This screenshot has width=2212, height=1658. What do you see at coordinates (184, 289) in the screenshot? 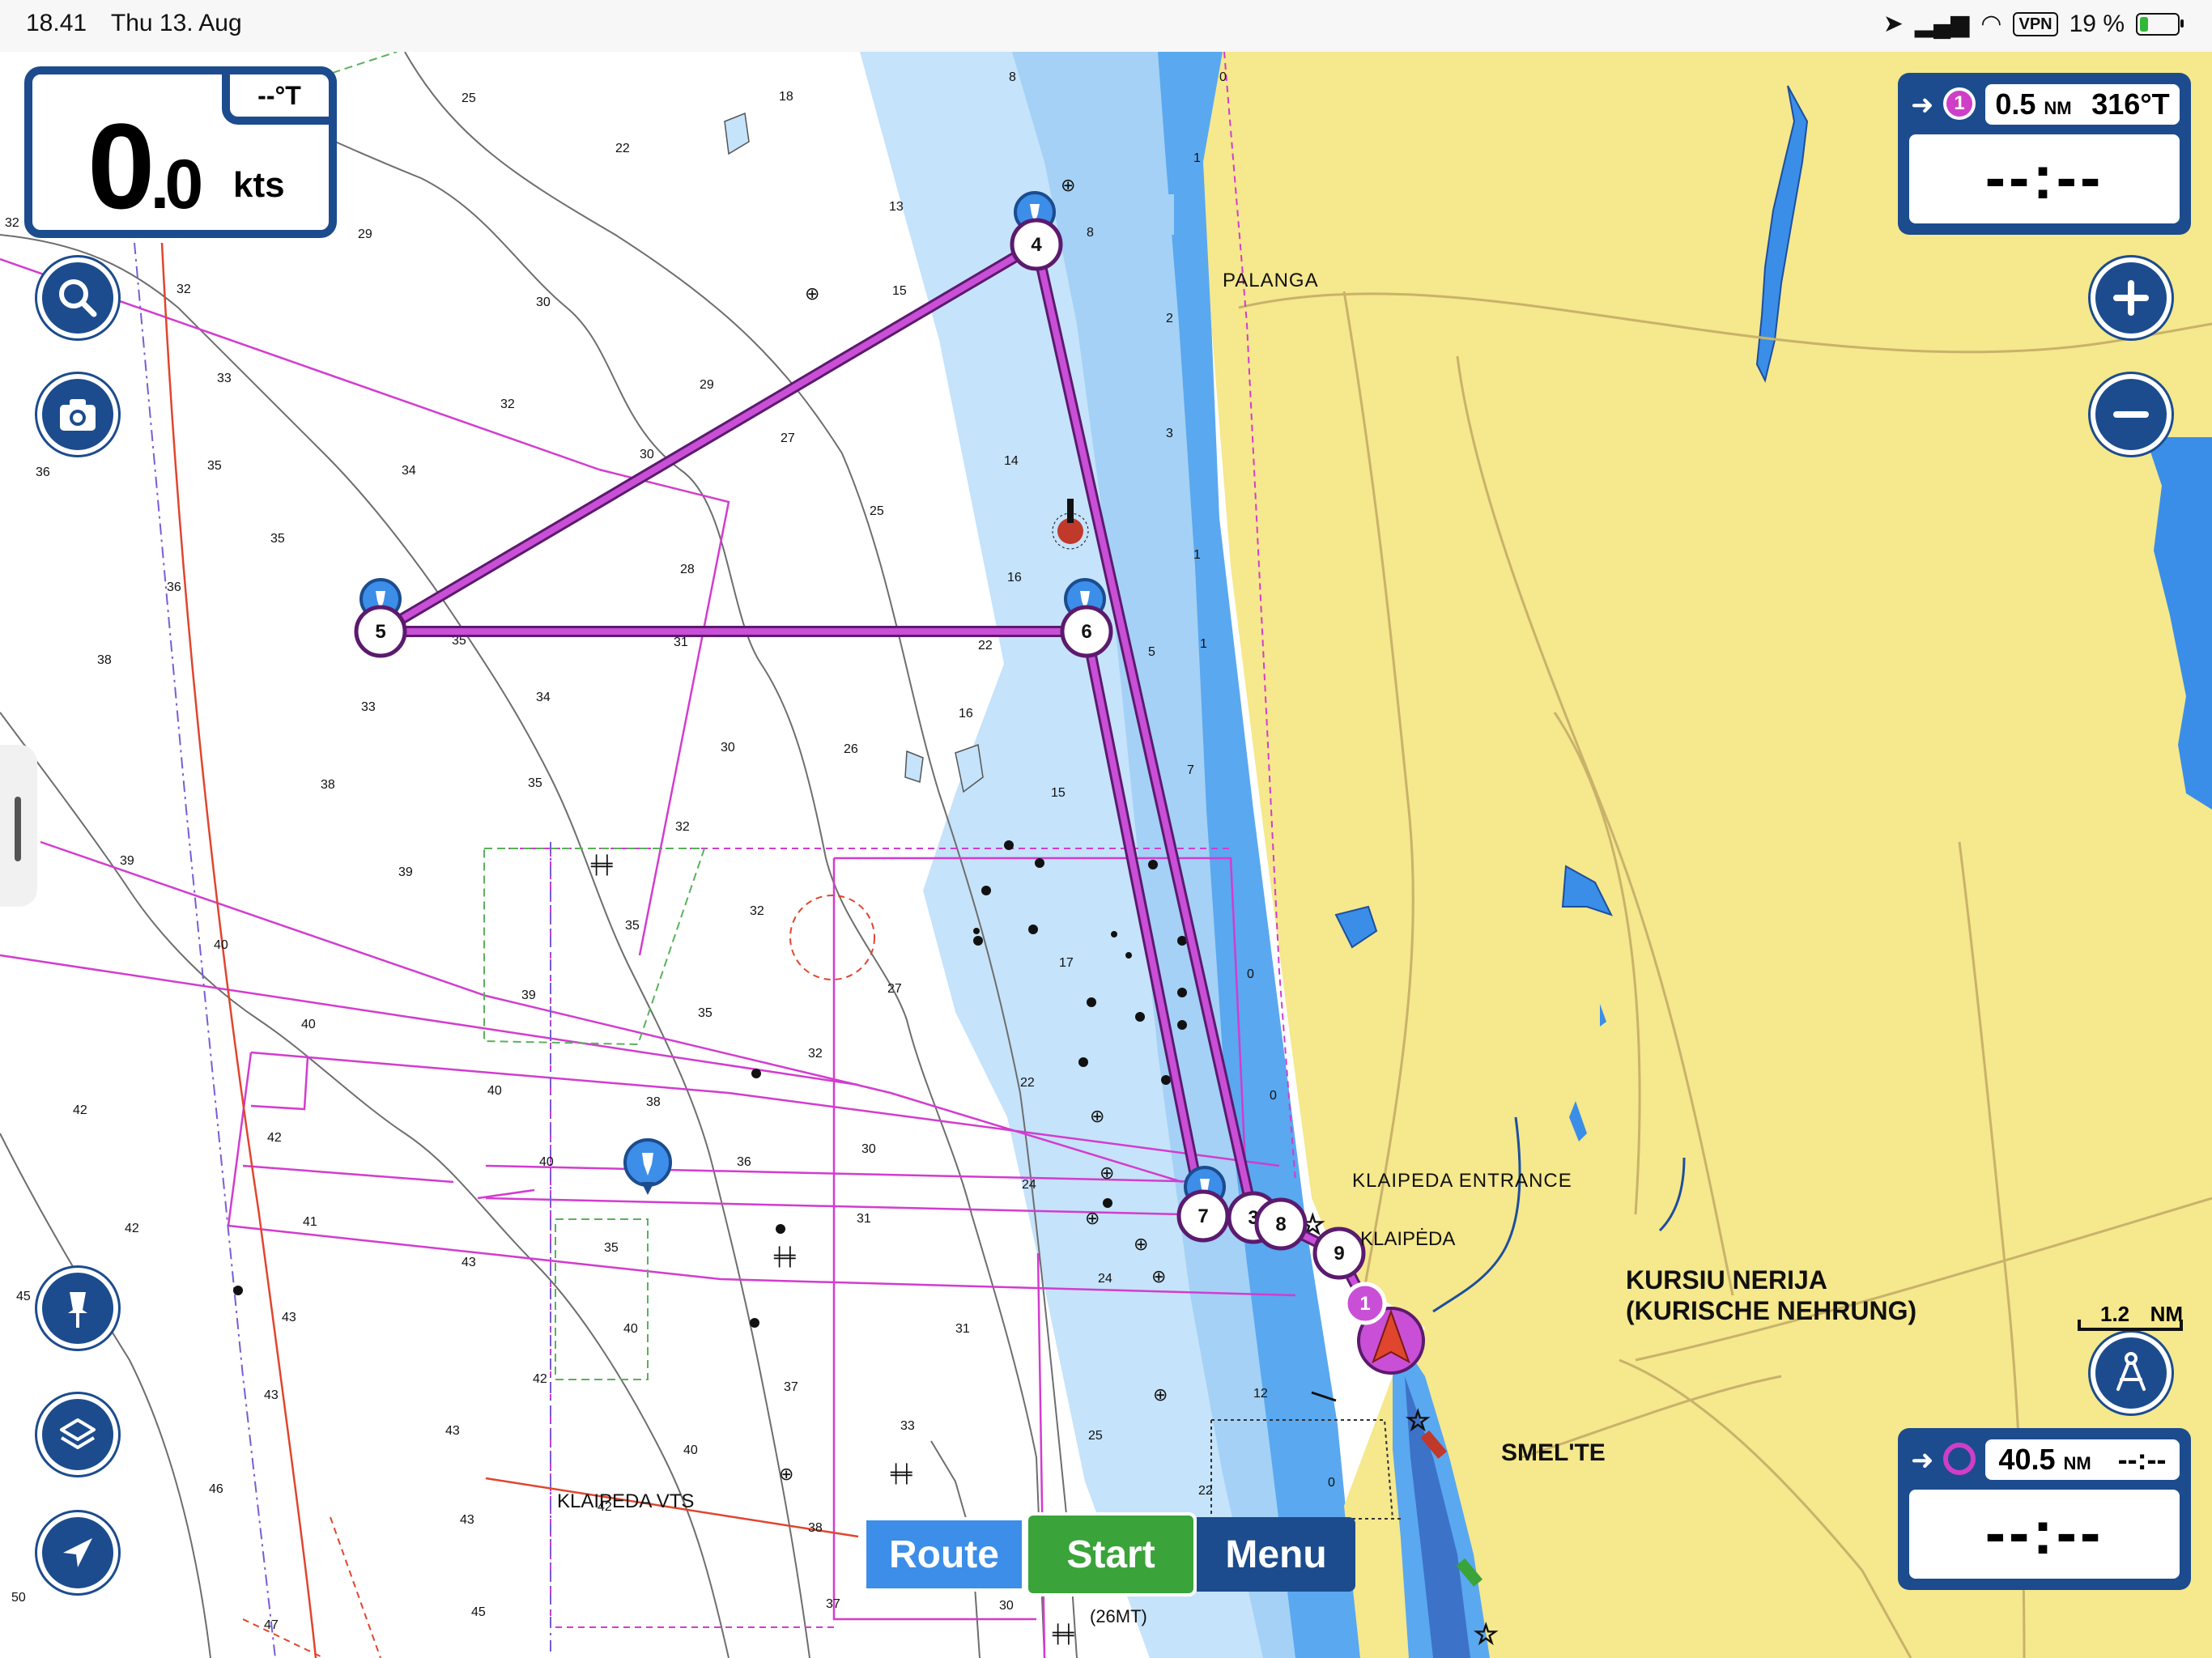
I see `depth-sounding: 32` at bounding box center [184, 289].